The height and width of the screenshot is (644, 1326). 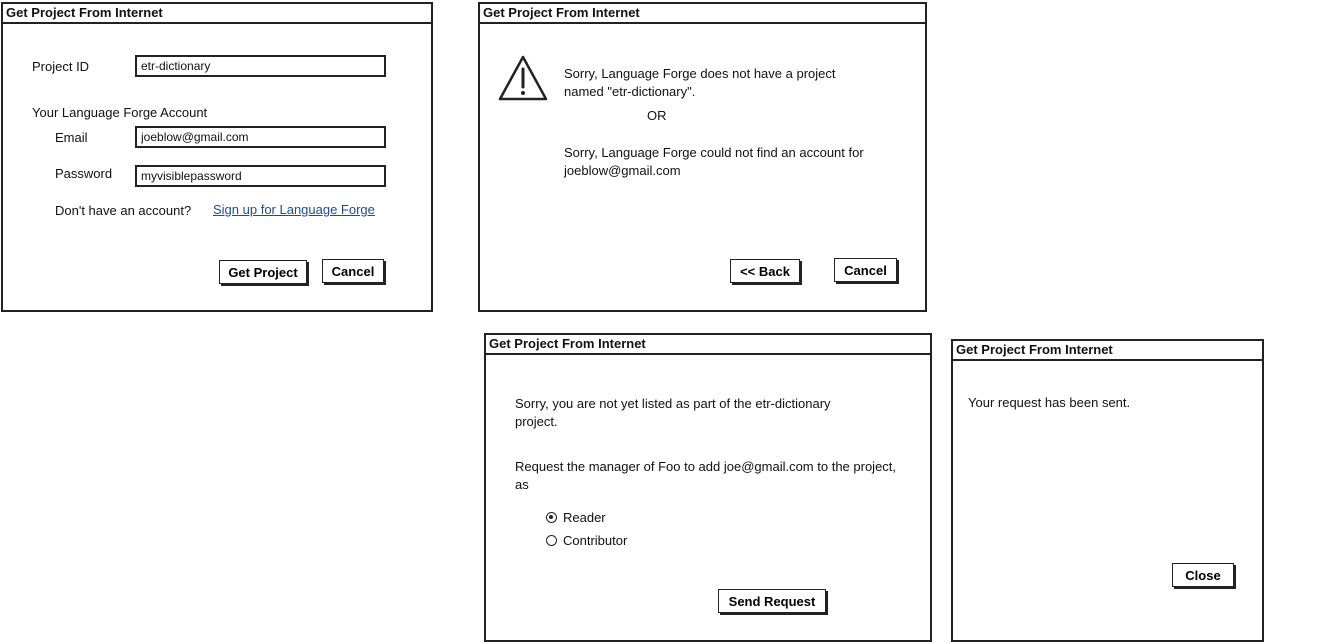 What do you see at coordinates (263, 272) in the screenshot?
I see `get-project-button: Get Project` at bounding box center [263, 272].